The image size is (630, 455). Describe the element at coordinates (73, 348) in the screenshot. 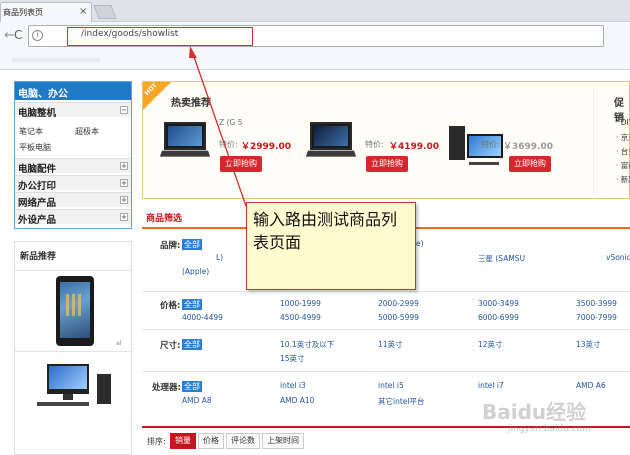

I see `new-recommend-panel: 新品推荐 al` at that location.